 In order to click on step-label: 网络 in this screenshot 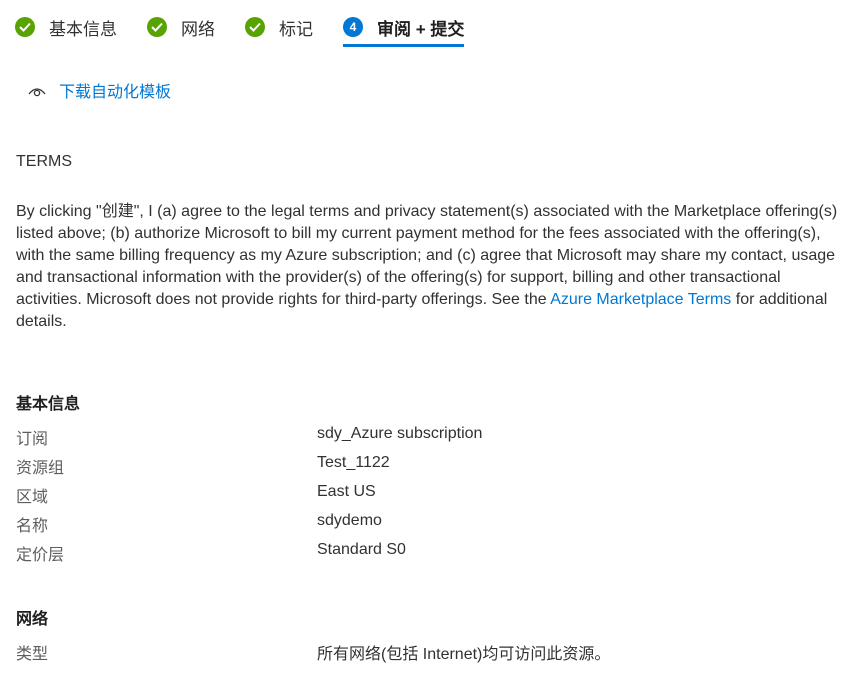, I will do `click(198, 29)`.